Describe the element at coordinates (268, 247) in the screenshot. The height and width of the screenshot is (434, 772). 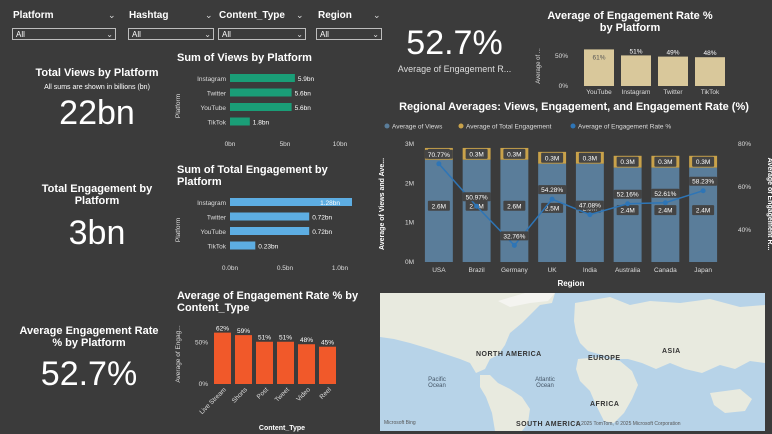
I see `data-label: 0.23bn` at that location.